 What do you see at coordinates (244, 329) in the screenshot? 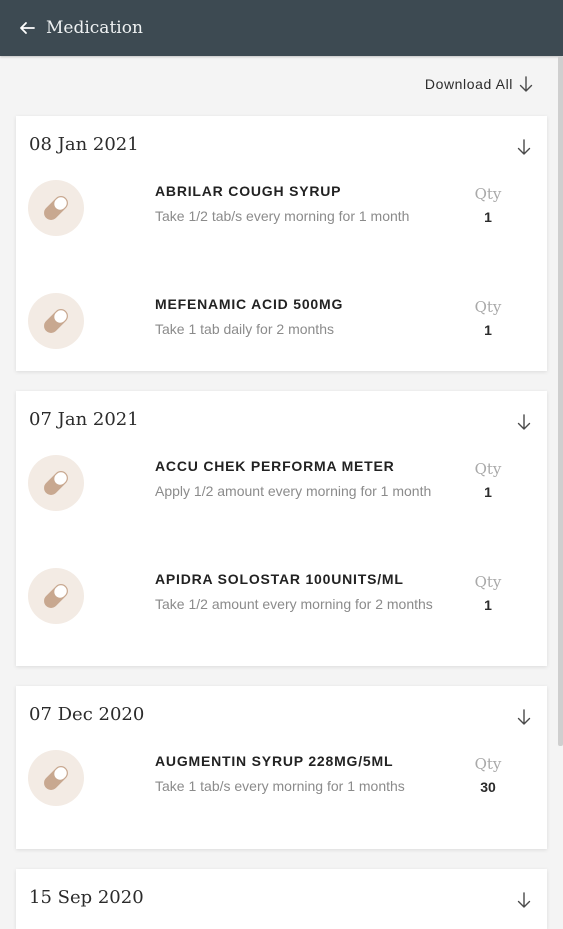
I see `medication-instructions: Take 1 tab daily for 2 months` at bounding box center [244, 329].